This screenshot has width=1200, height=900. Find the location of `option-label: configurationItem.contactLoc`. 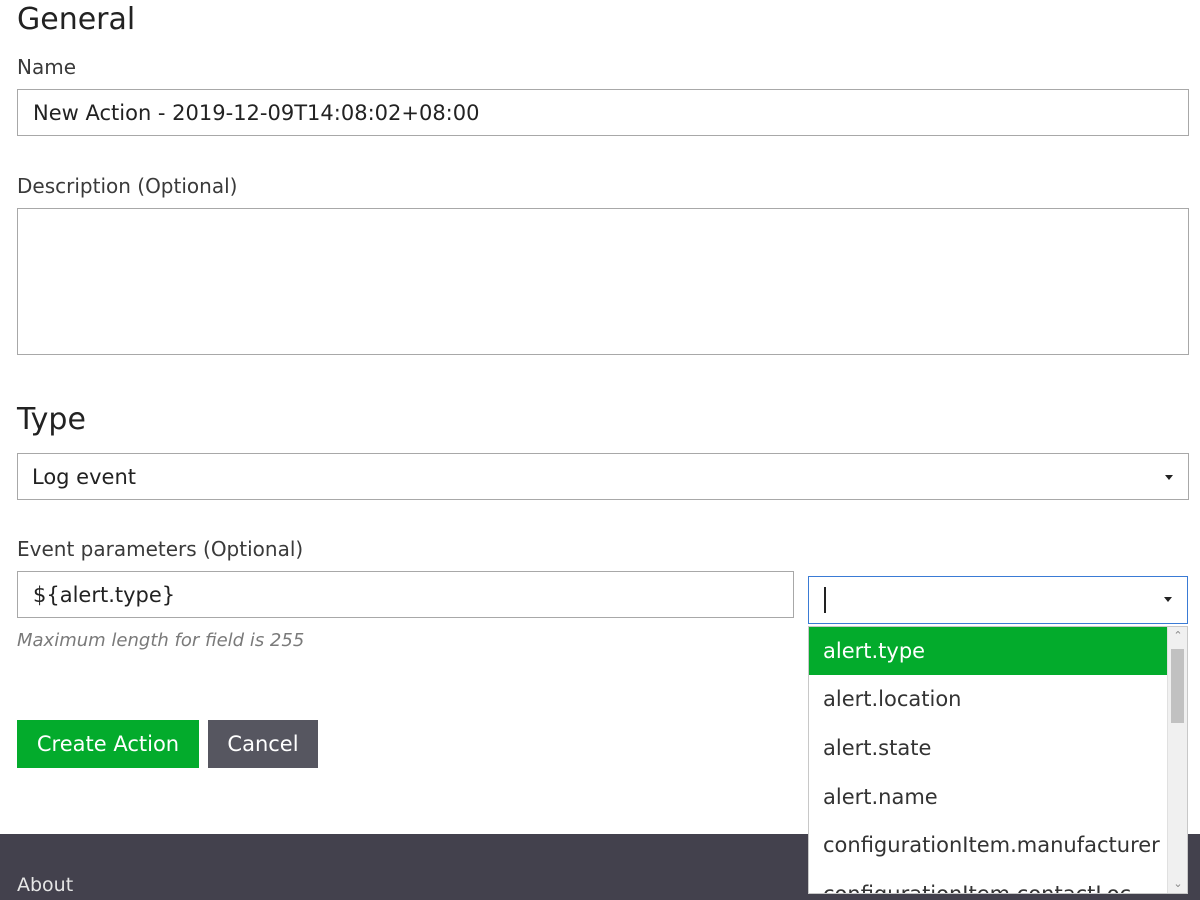

option-label: configurationItem.contactLoc is located at coordinates (977, 888).